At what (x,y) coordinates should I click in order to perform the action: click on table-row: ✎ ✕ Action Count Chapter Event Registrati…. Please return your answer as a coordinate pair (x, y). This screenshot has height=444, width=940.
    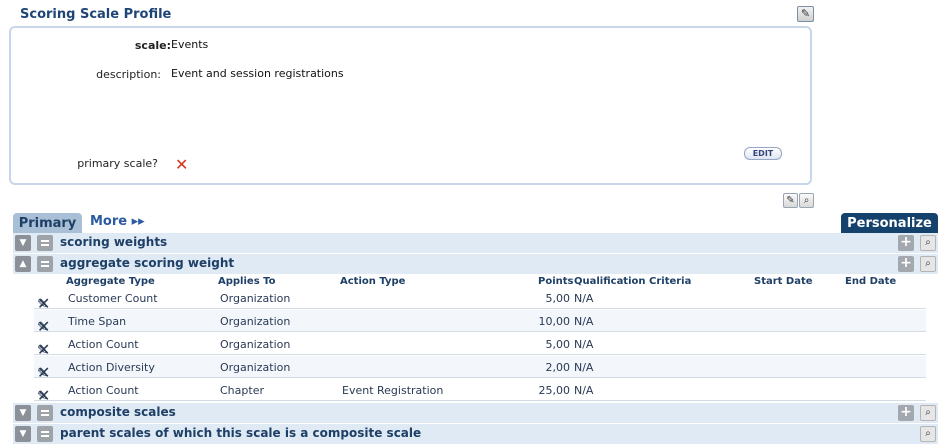
    Looking at the image, I should click on (480, 391).